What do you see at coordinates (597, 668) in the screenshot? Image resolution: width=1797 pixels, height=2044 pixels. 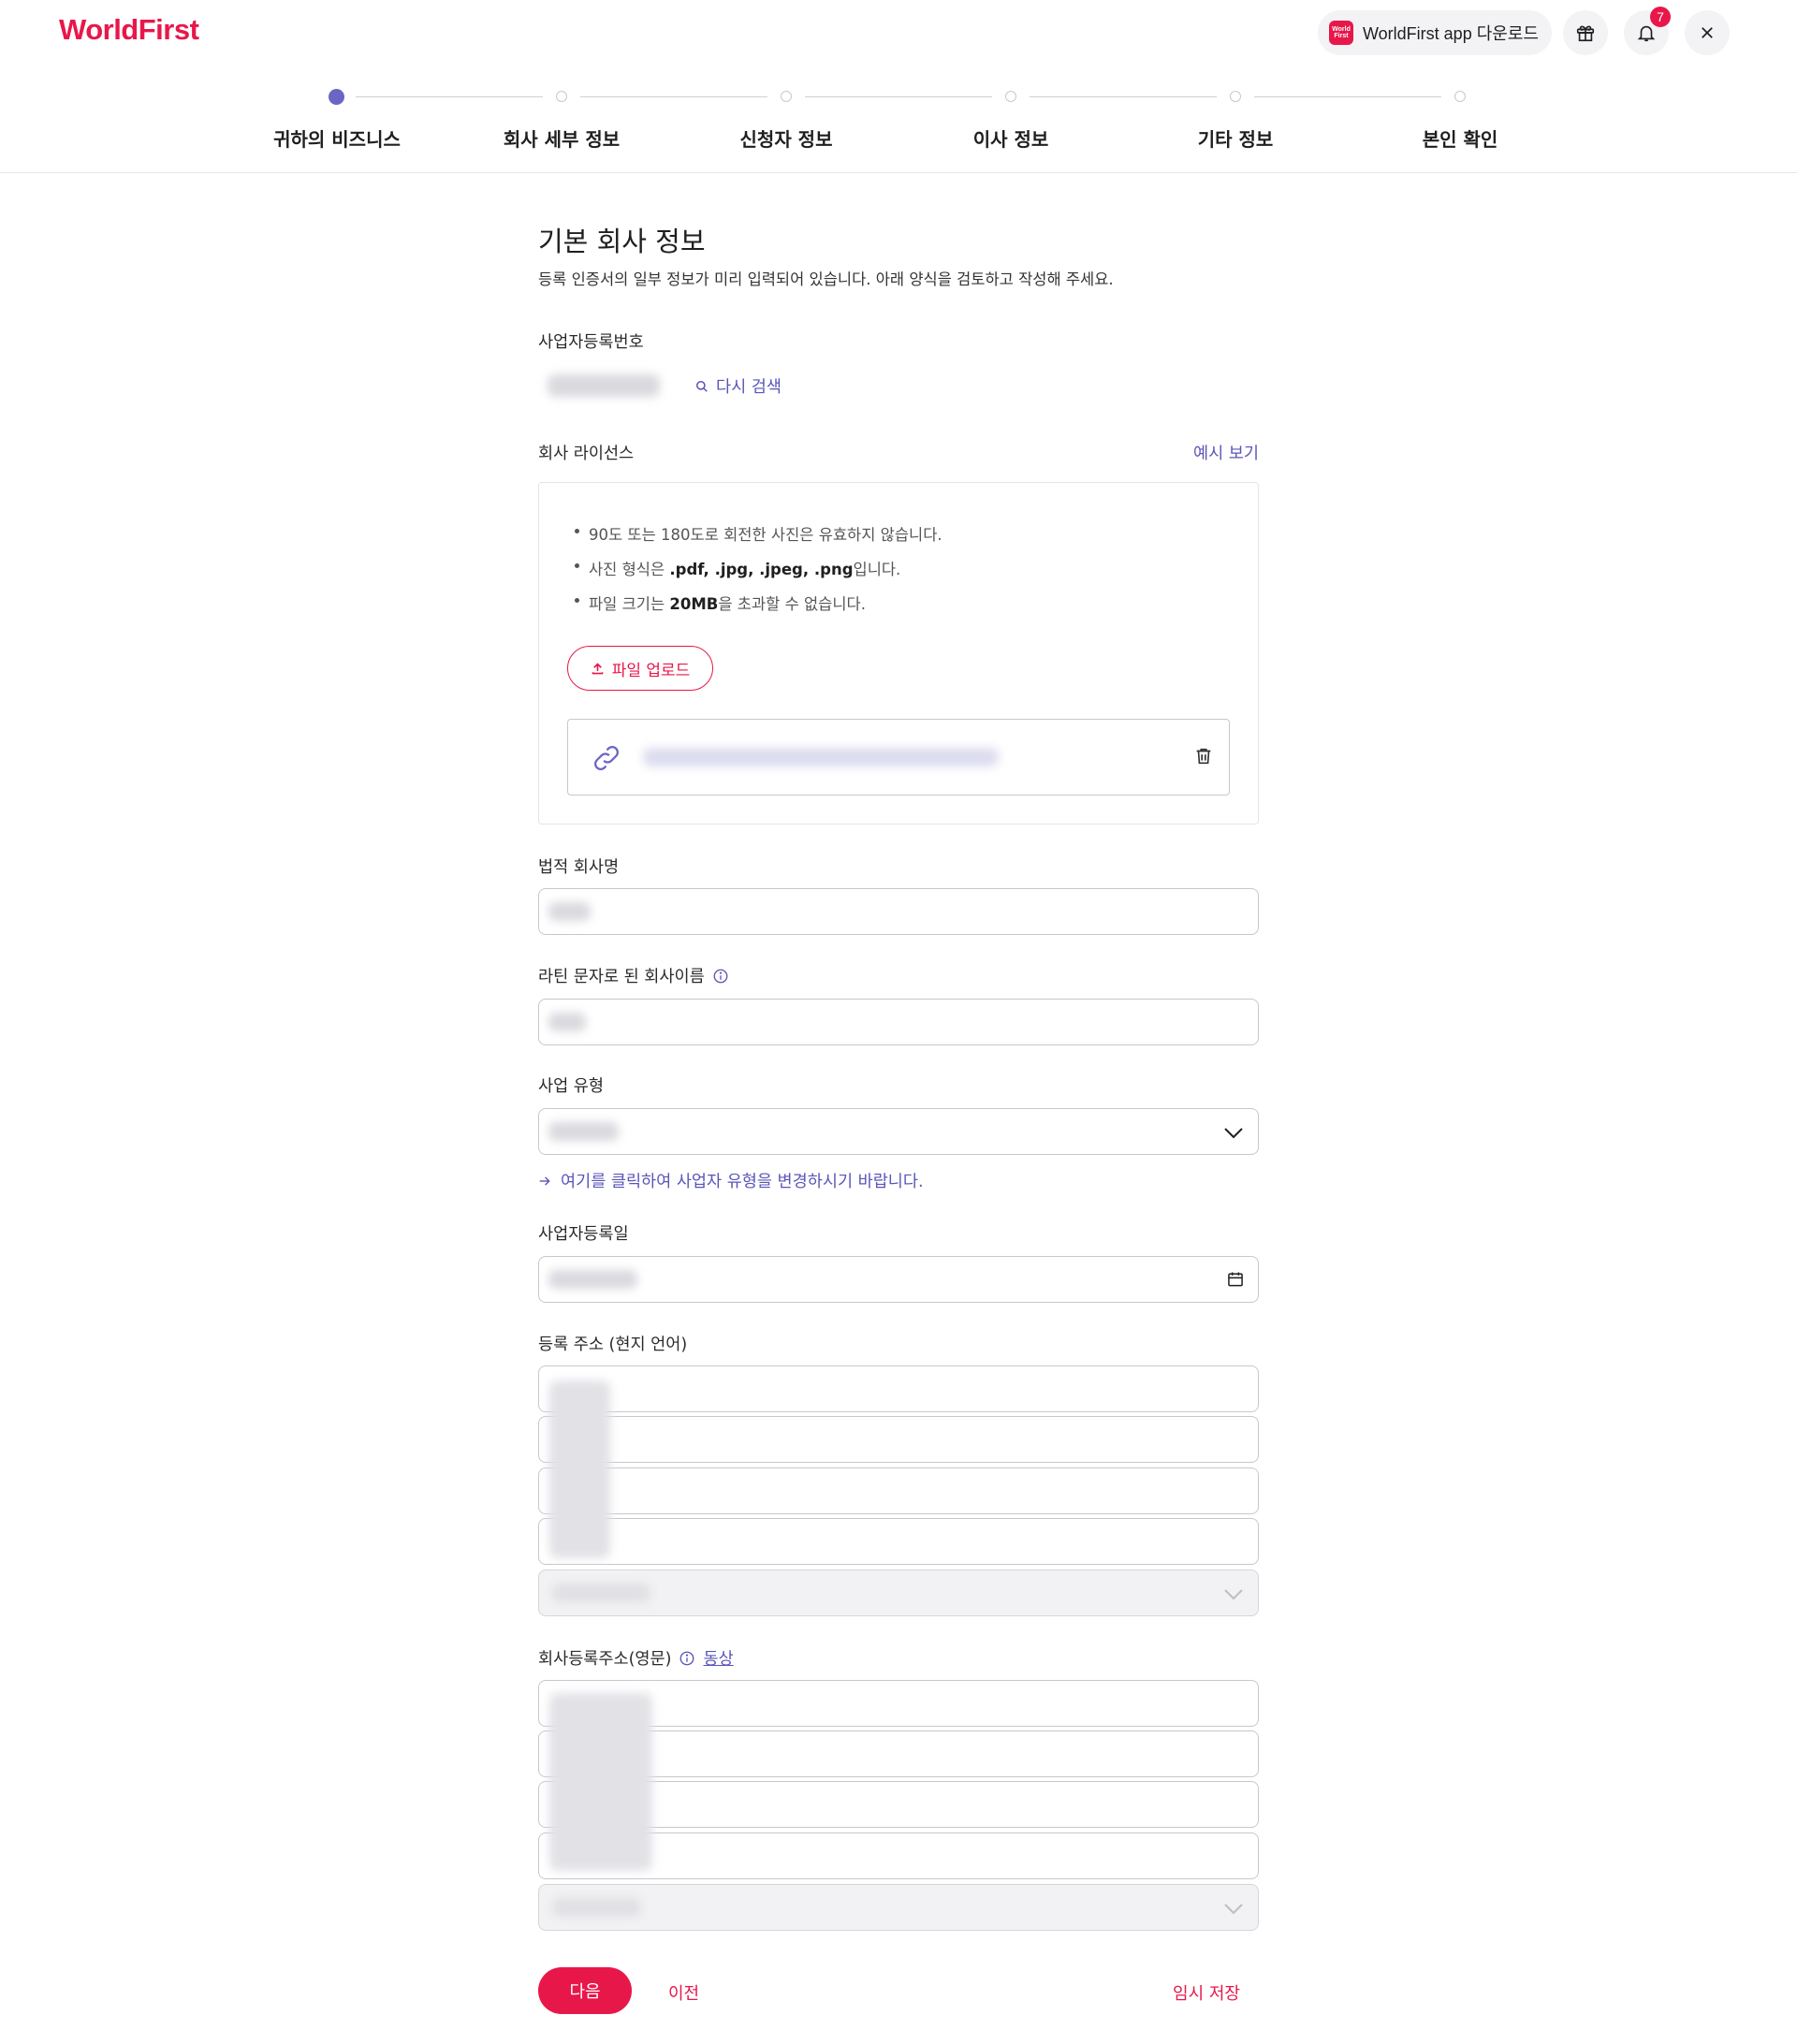 I see `upload-icon` at bounding box center [597, 668].